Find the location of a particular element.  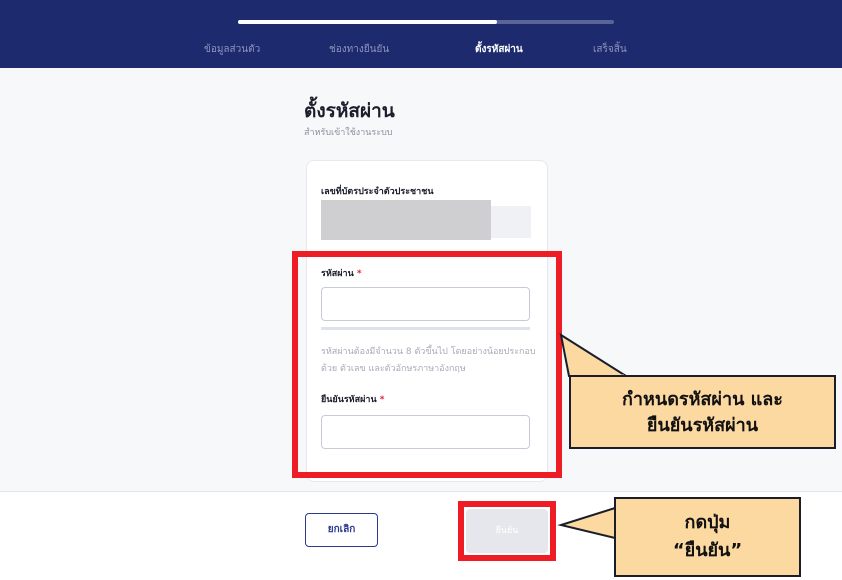

password-callout-line1: กำหนดรหัสผ่าน และ is located at coordinates (702, 399).